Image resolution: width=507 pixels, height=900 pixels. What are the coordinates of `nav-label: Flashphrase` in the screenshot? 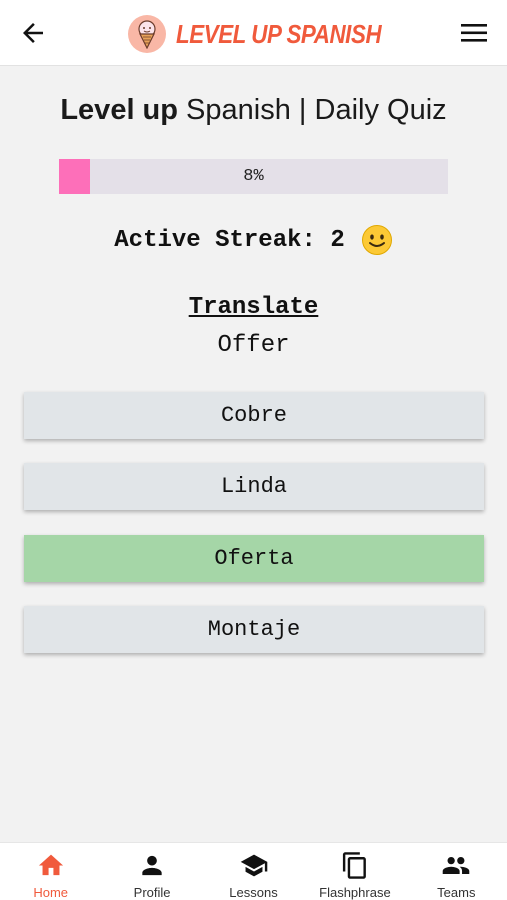 It's located at (355, 892).